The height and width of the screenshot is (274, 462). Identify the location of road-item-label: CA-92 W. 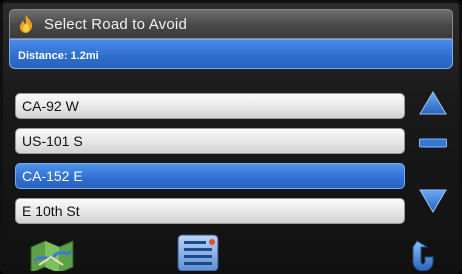
(50, 106).